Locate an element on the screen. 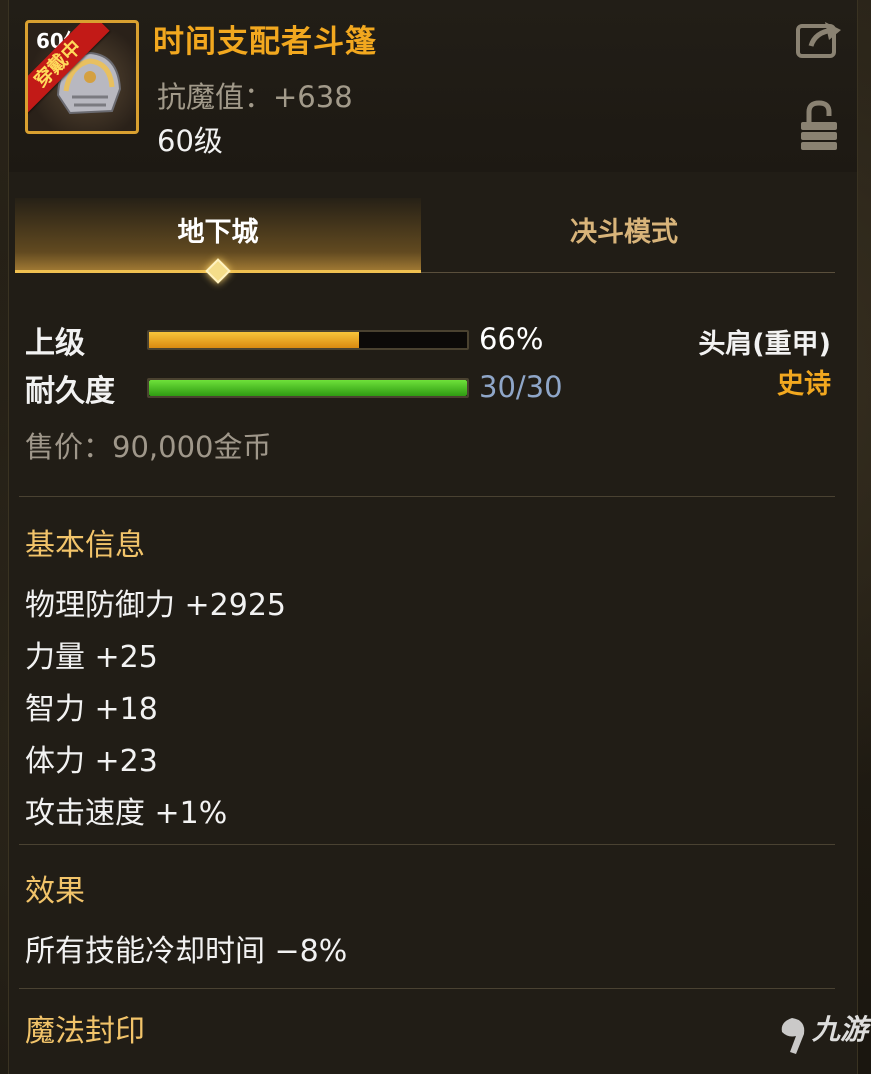 This screenshot has width=871, height=1074. durability-bar-fill is located at coordinates (308, 388).